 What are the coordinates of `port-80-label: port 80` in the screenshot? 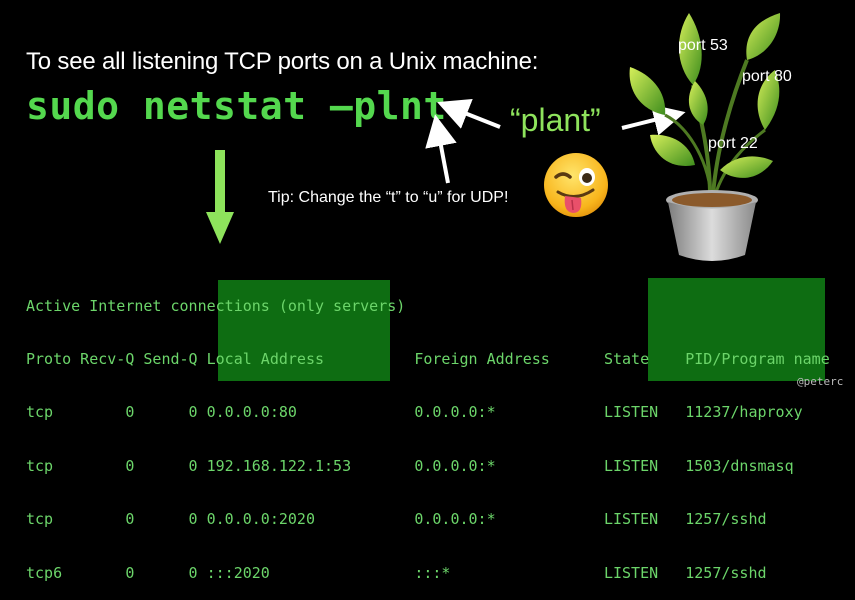 It's located at (767, 76).